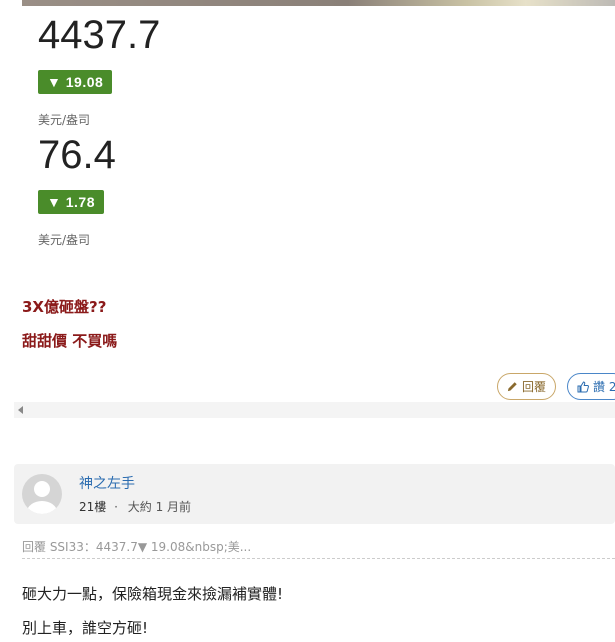 The width and height of the screenshot is (615, 642). I want to click on thumbs-up-icon, so click(583, 386).